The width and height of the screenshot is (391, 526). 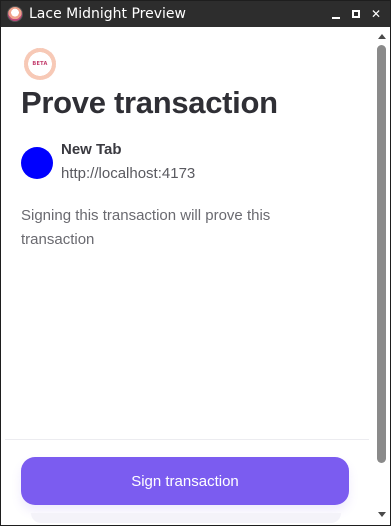 What do you see at coordinates (185, 481) in the screenshot?
I see `sign-transaction-button: Sign transaction` at bounding box center [185, 481].